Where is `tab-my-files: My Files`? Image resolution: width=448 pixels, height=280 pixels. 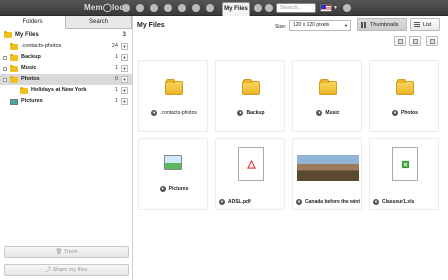 tab-my-files: My Files is located at coordinates (236, 9).